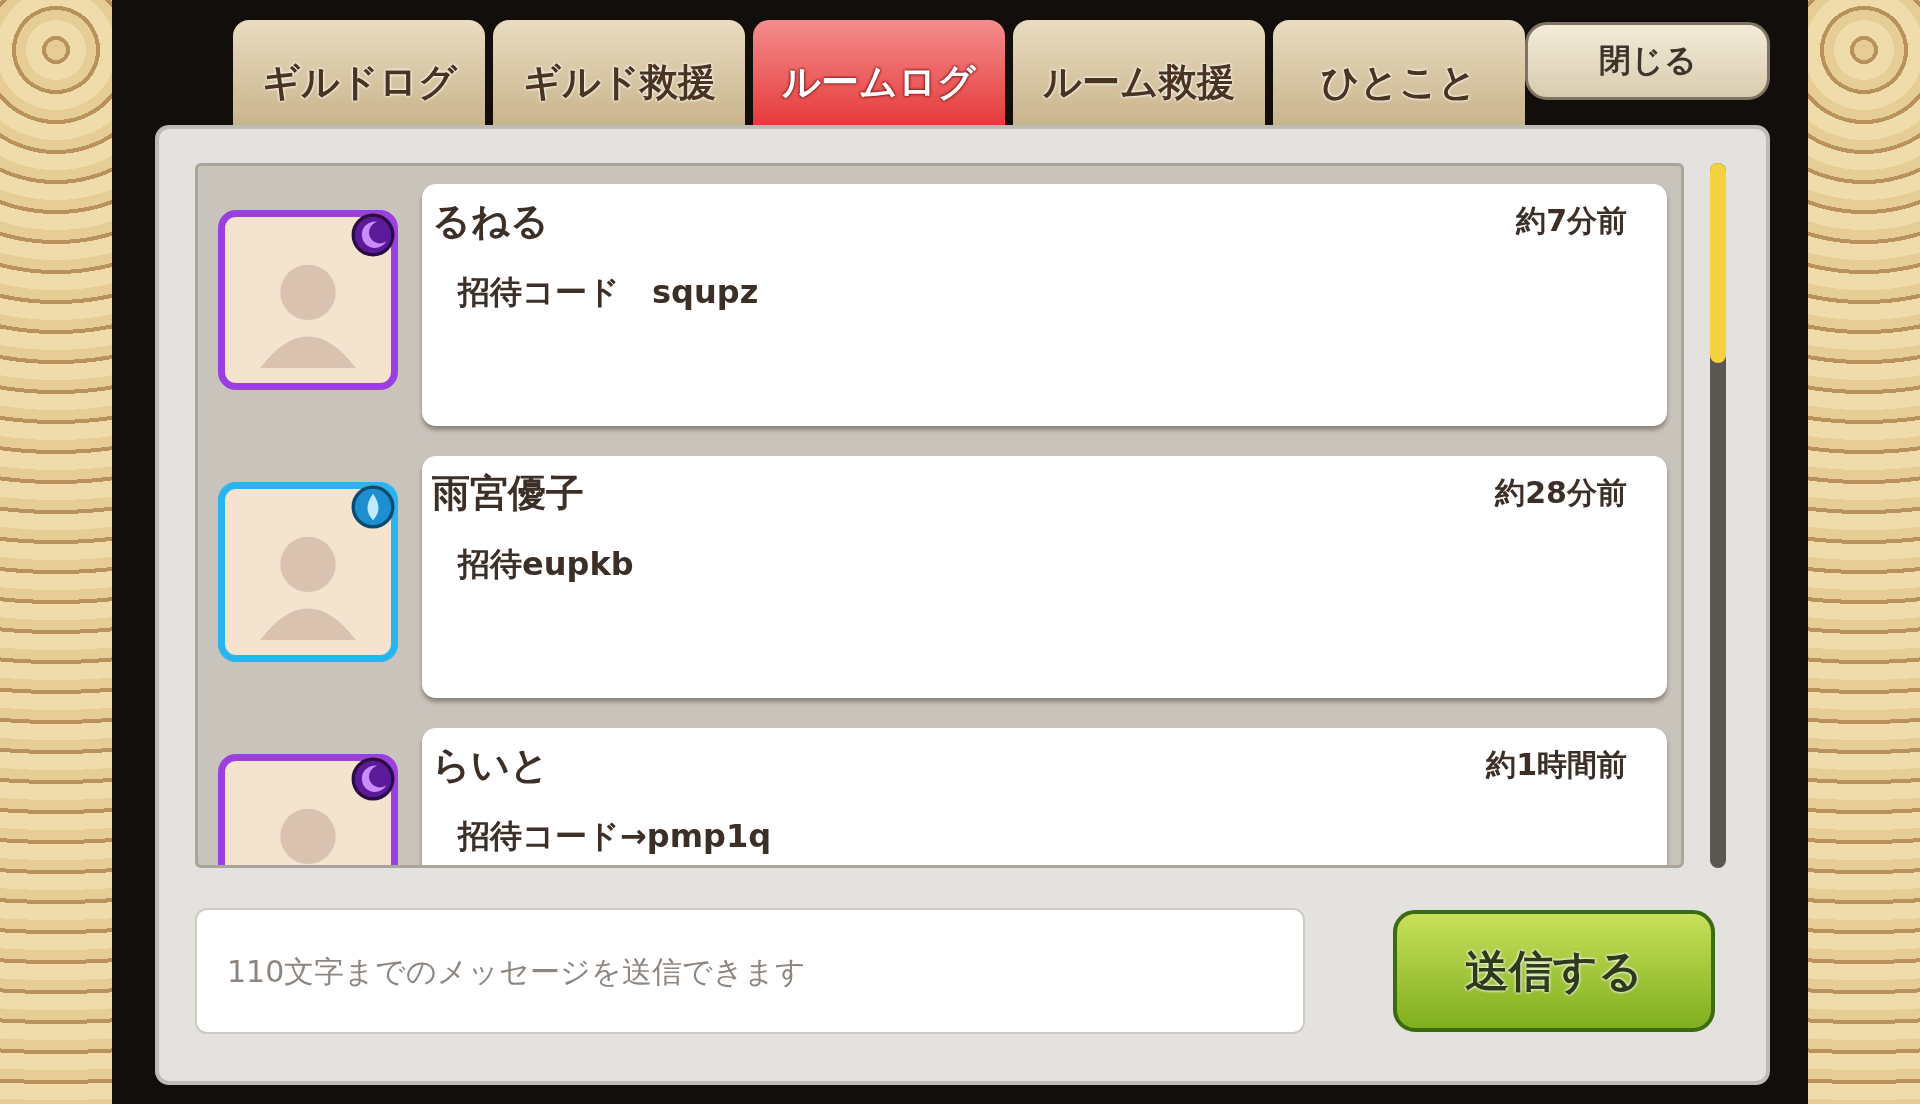 The image size is (1920, 1104). Describe the element at coordinates (508, 493) in the screenshot. I see `user-name: 雨宮優子` at that location.